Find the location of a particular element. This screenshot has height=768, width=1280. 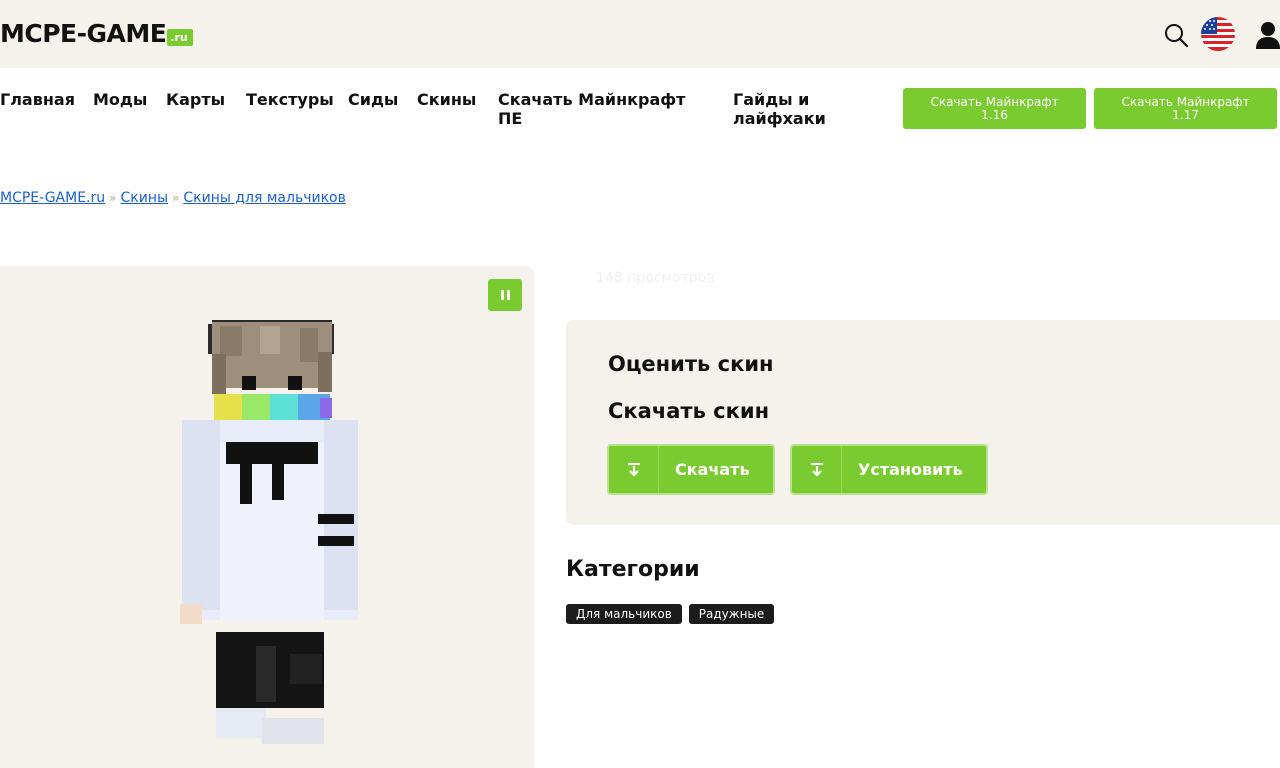

download-1-17-line2: 1.17 is located at coordinates (1185, 114).